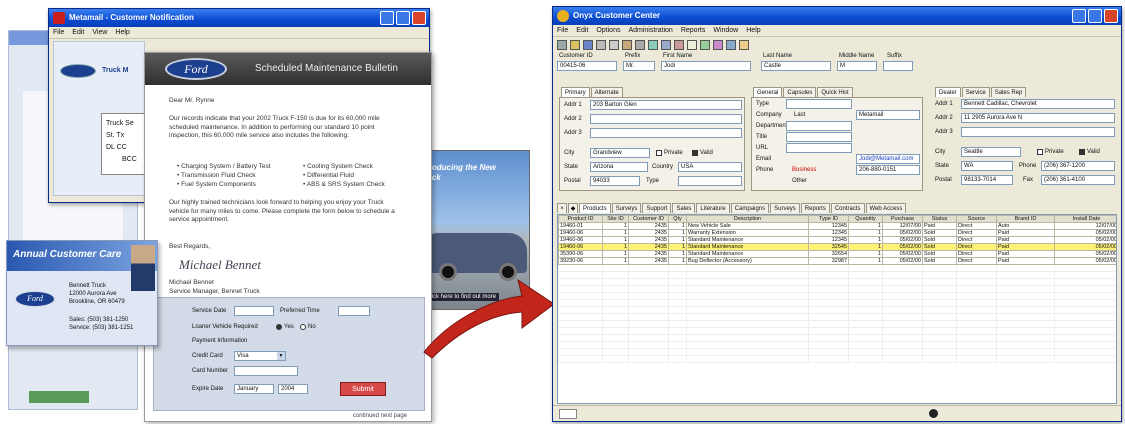  What do you see at coordinates (1038, 104) in the screenshot?
I see `dealer-addr1-field: Bennett Cadillac, Chevrolet` at bounding box center [1038, 104].